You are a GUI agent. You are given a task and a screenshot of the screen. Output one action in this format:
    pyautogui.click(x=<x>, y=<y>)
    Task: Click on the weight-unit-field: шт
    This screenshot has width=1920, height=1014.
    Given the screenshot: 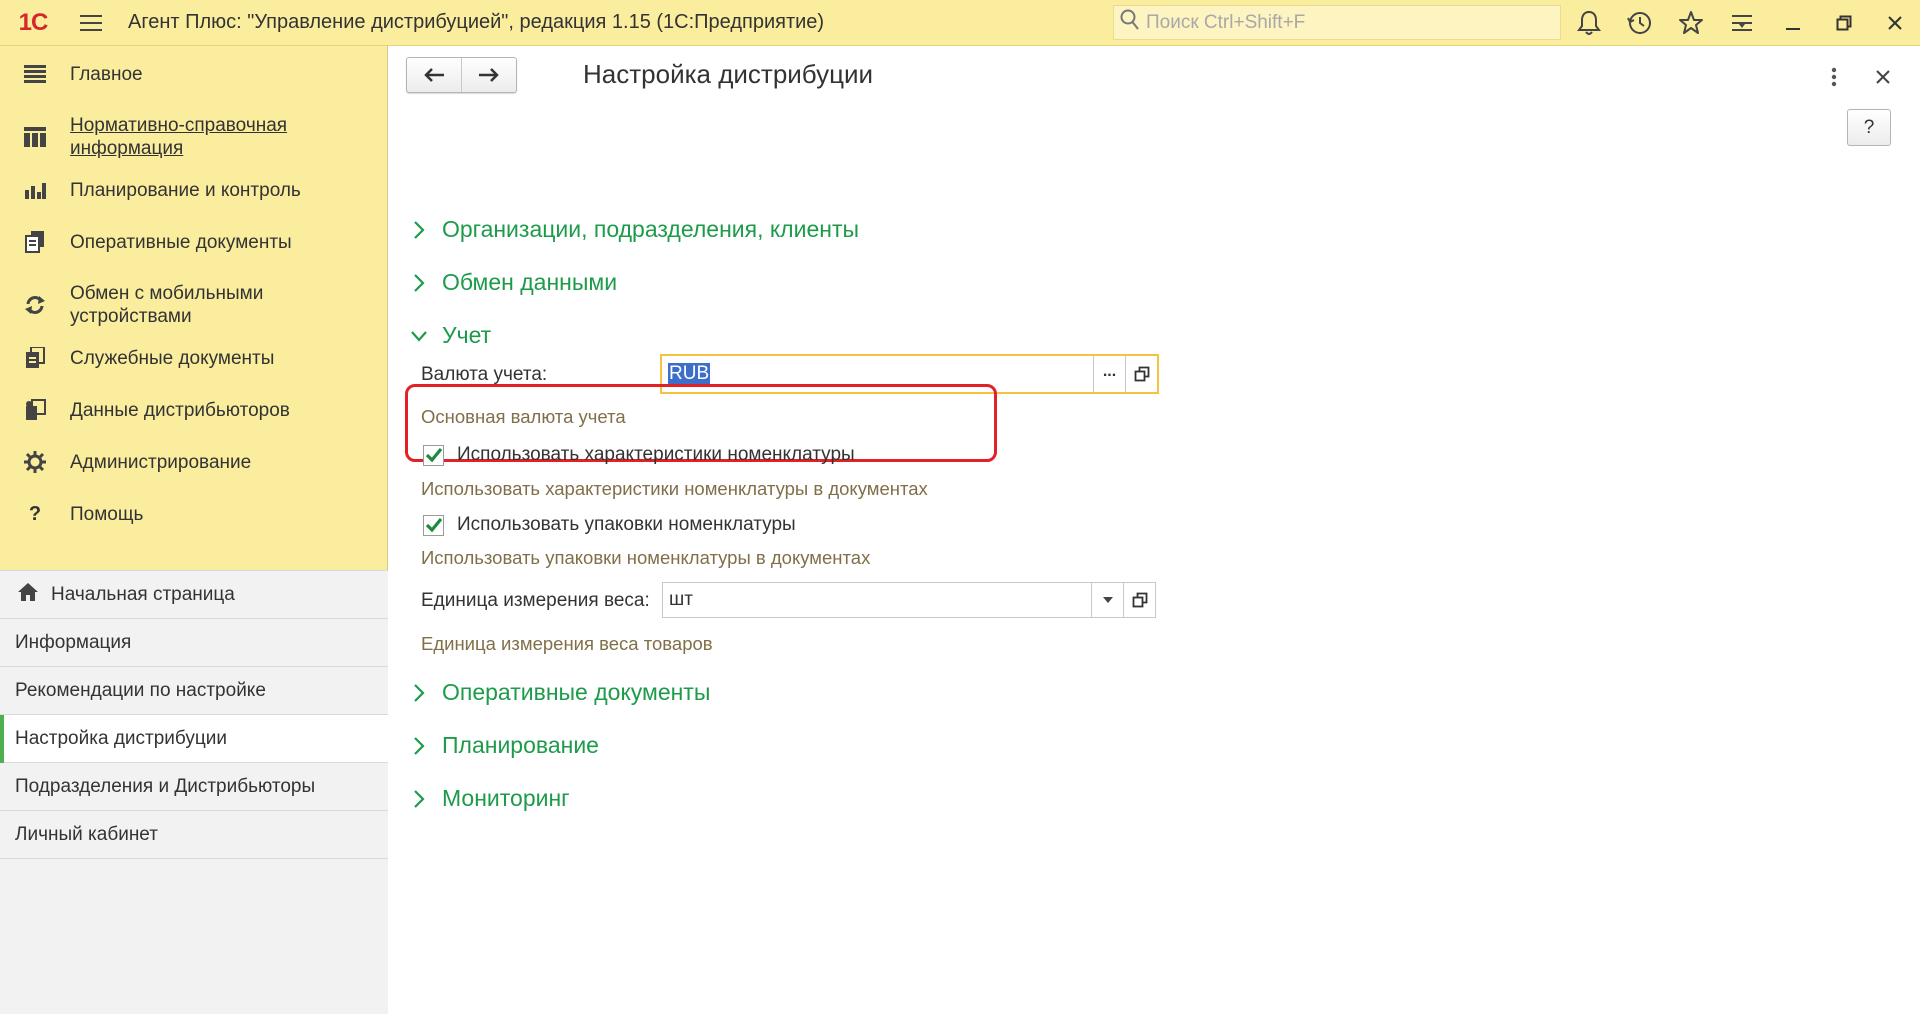 What is the action you would take?
    pyautogui.click(x=909, y=600)
    